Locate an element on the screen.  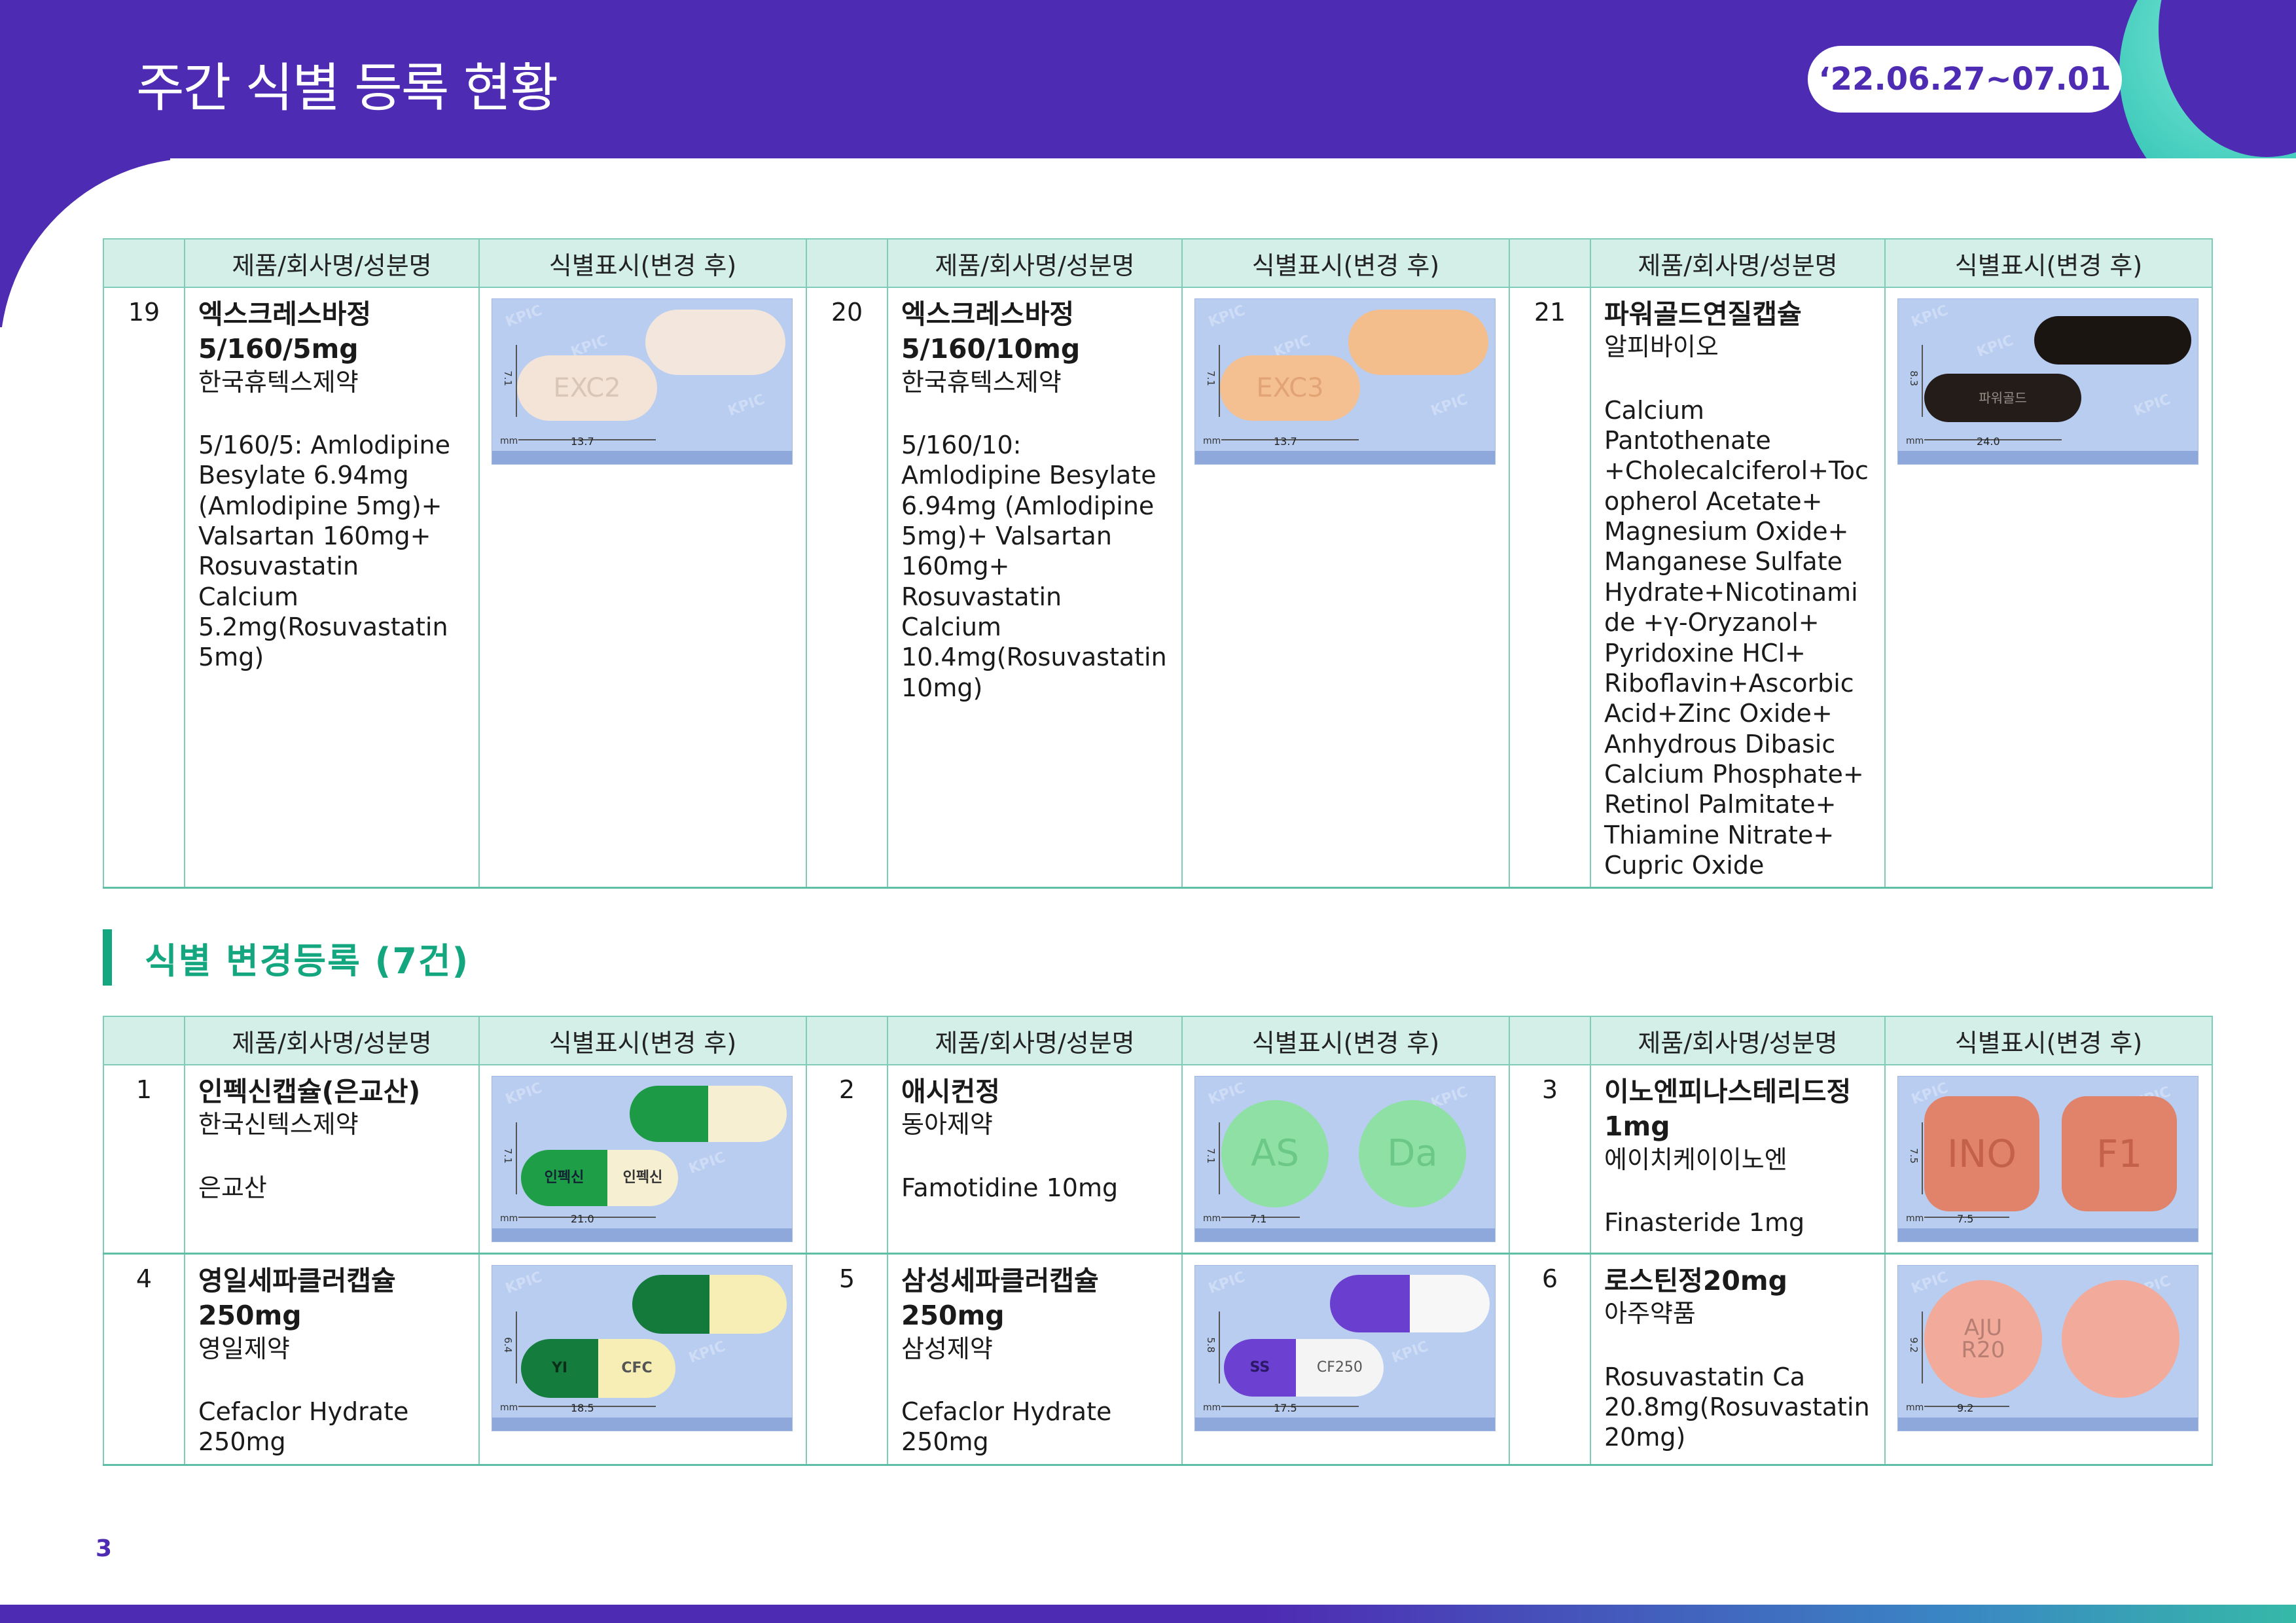
item-number: 21 is located at coordinates (1550, 588).